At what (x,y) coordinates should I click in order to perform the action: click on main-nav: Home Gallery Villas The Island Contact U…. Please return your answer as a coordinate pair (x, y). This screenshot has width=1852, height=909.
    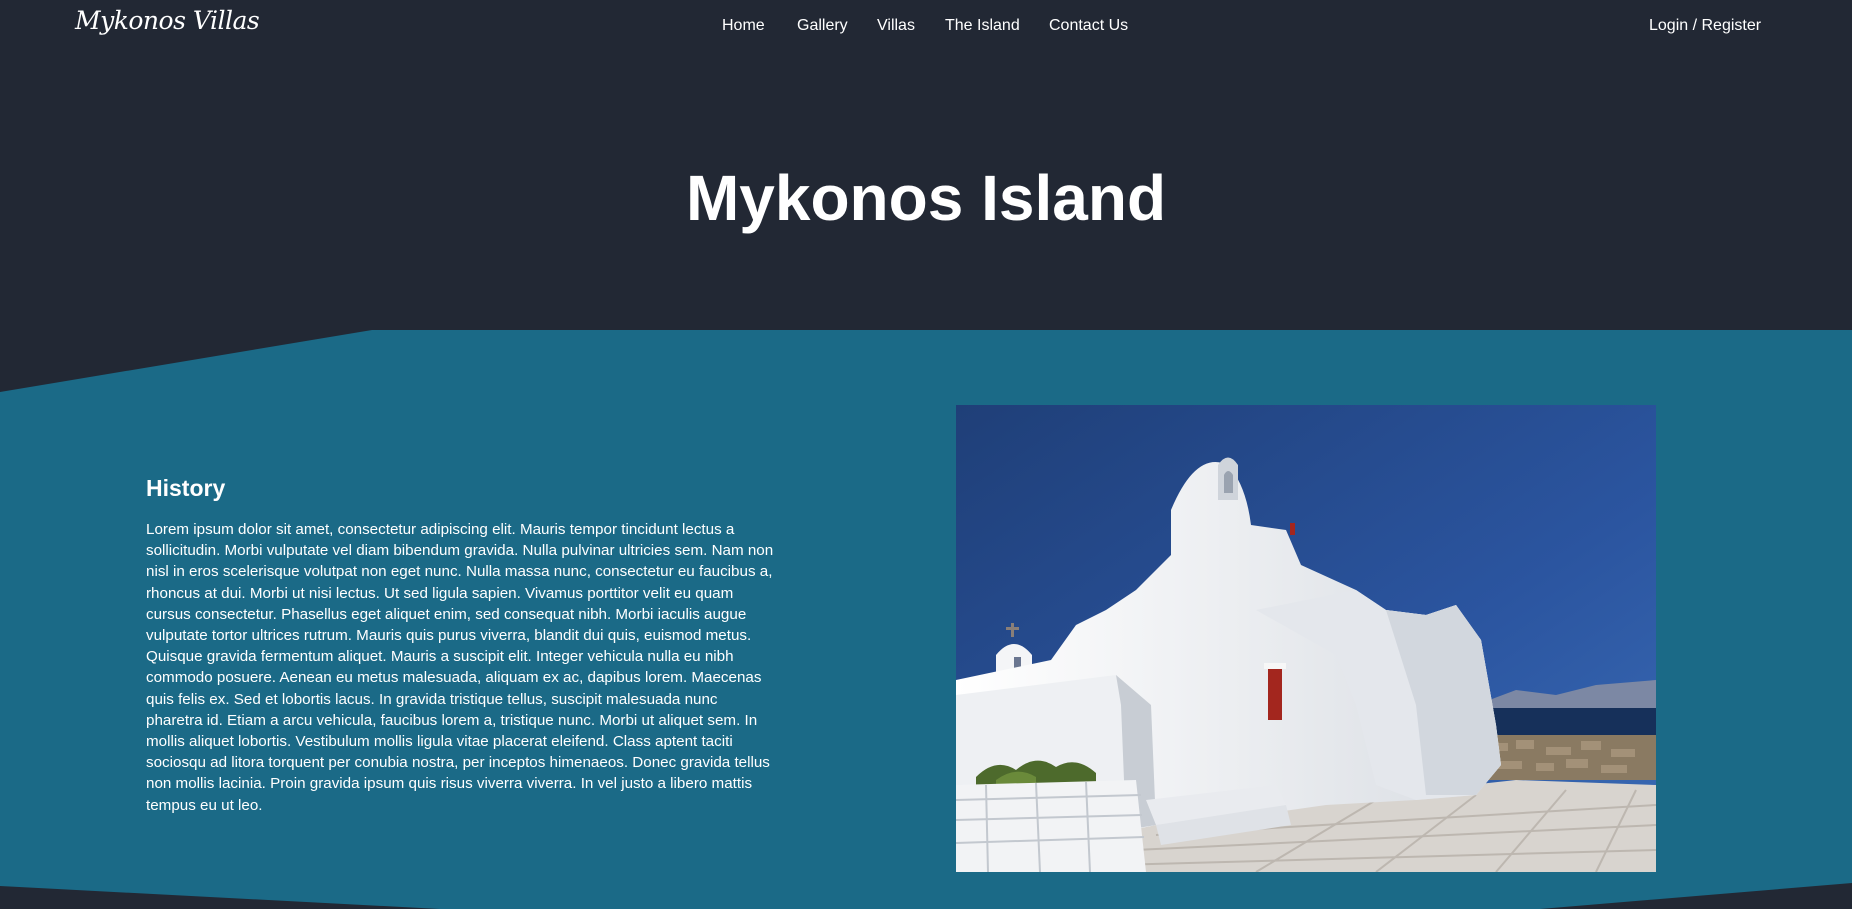
    Looking at the image, I should click on (926, 28).